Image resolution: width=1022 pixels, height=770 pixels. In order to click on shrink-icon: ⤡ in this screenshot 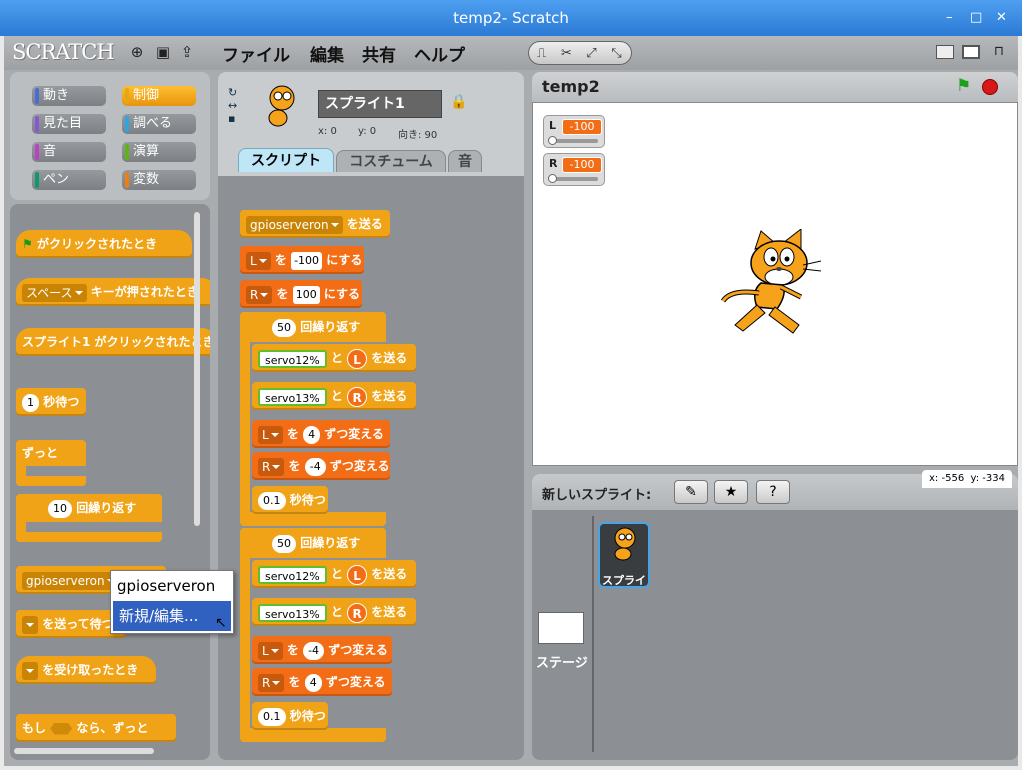, I will do `click(616, 54)`.